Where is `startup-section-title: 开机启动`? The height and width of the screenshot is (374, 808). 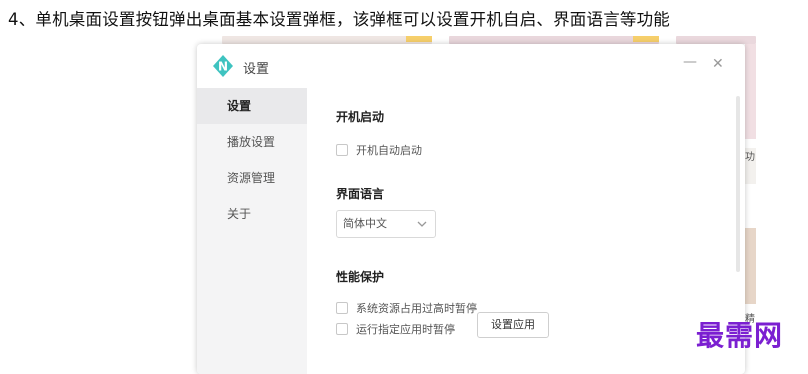
startup-section-title: 开机启动 is located at coordinates (360, 117).